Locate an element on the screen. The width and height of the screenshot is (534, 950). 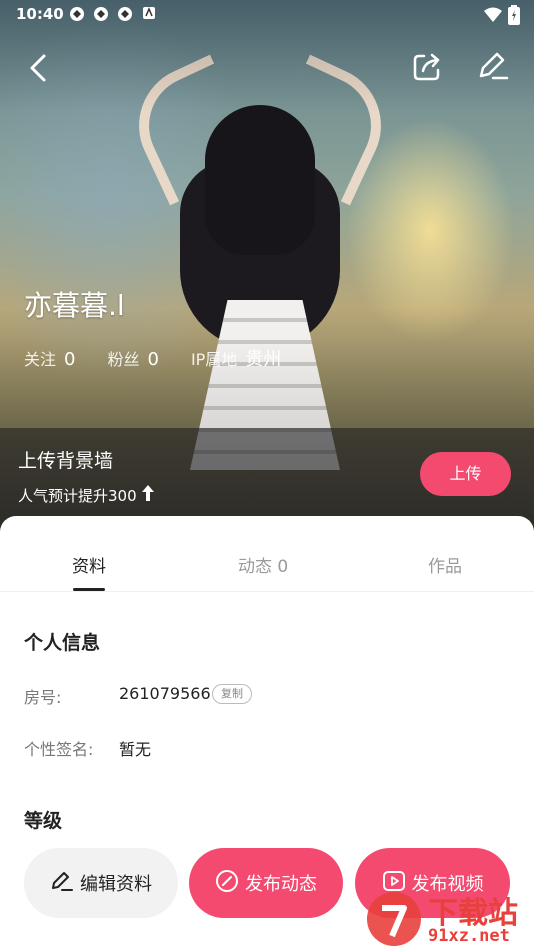
personal-info-title: 个人信息 is located at coordinates (62, 643).